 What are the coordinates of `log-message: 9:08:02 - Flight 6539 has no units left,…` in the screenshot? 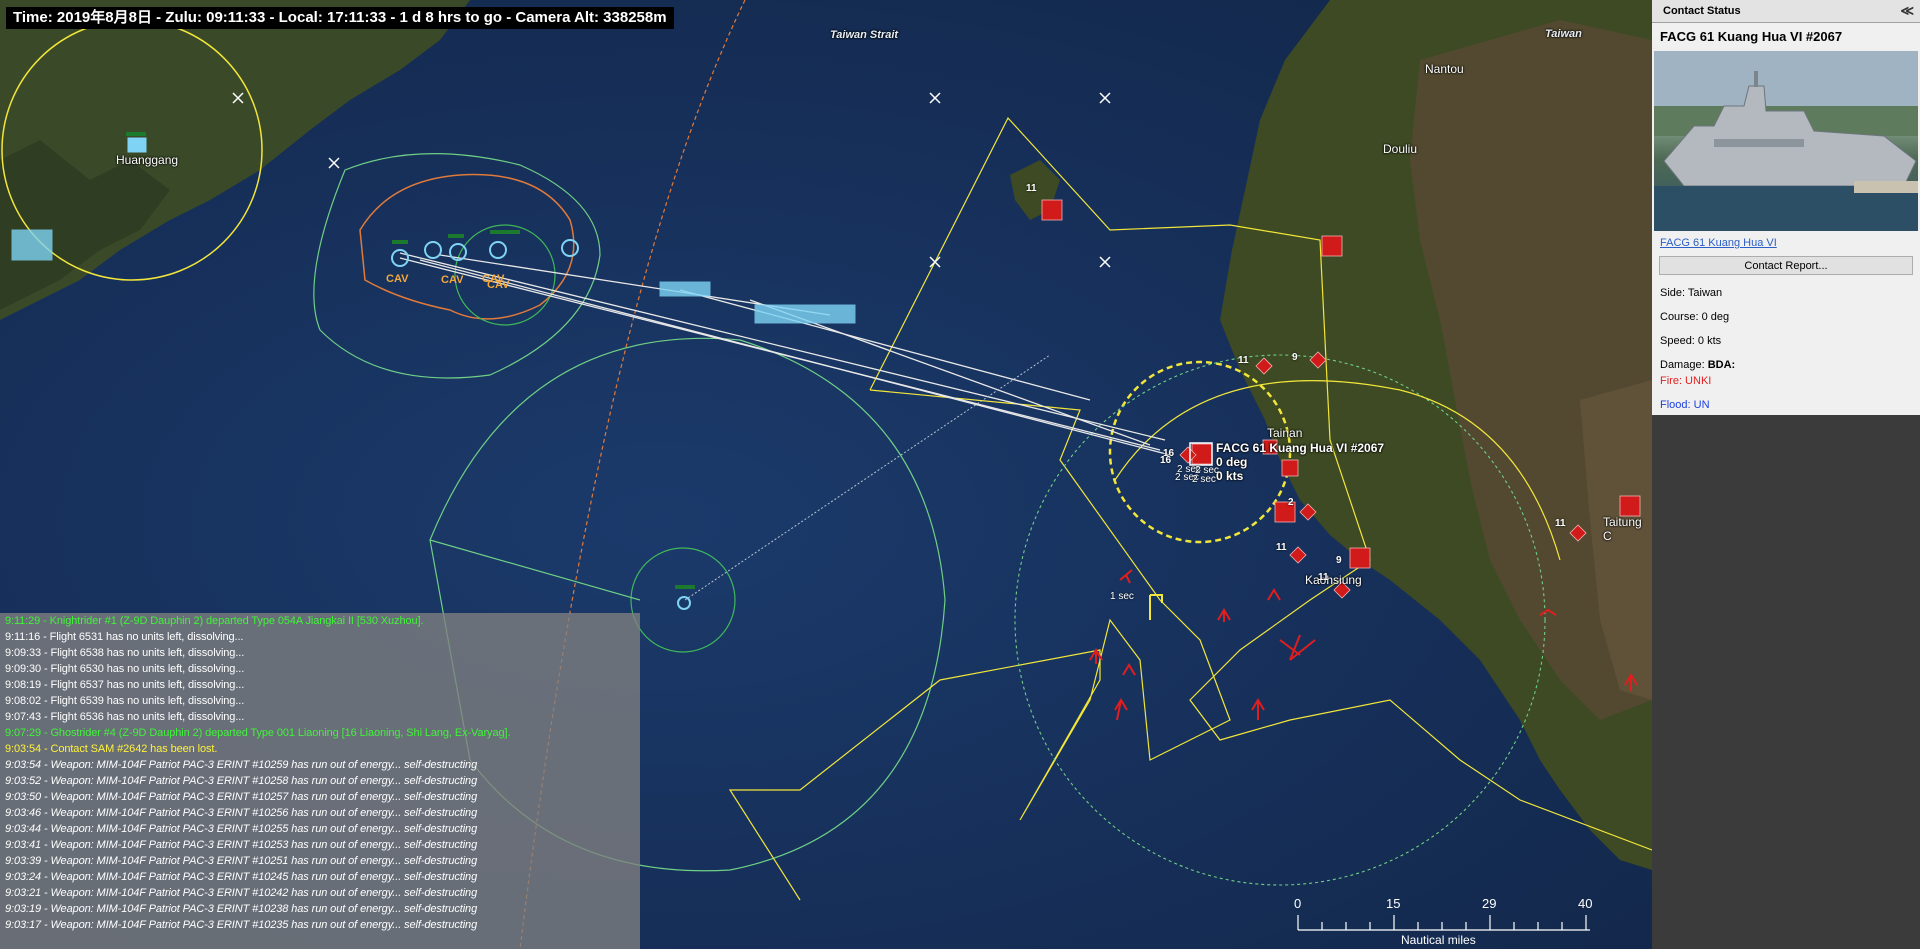 It's located at (125, 701).